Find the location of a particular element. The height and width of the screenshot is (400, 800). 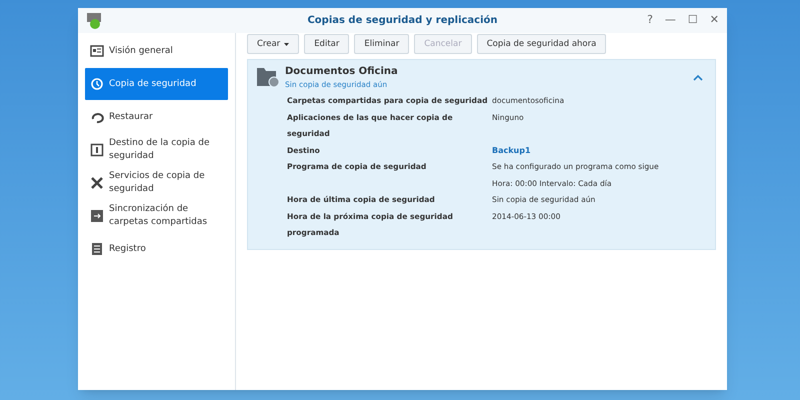

list-icon is located at coordinates (97, 249).